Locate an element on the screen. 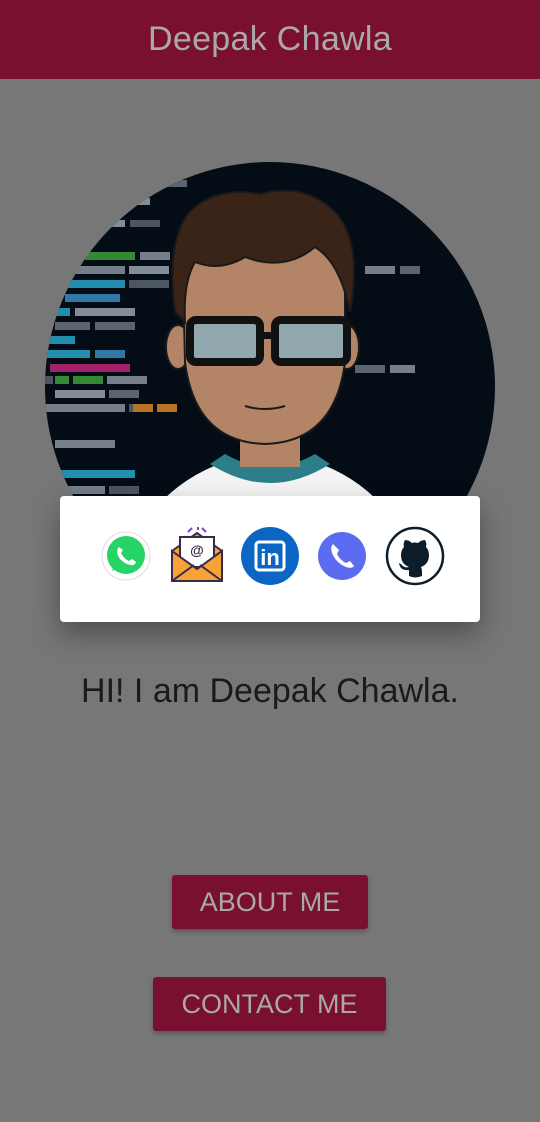 The image size is (540, 1122). phone-icon is located at coordinates (342, 556).